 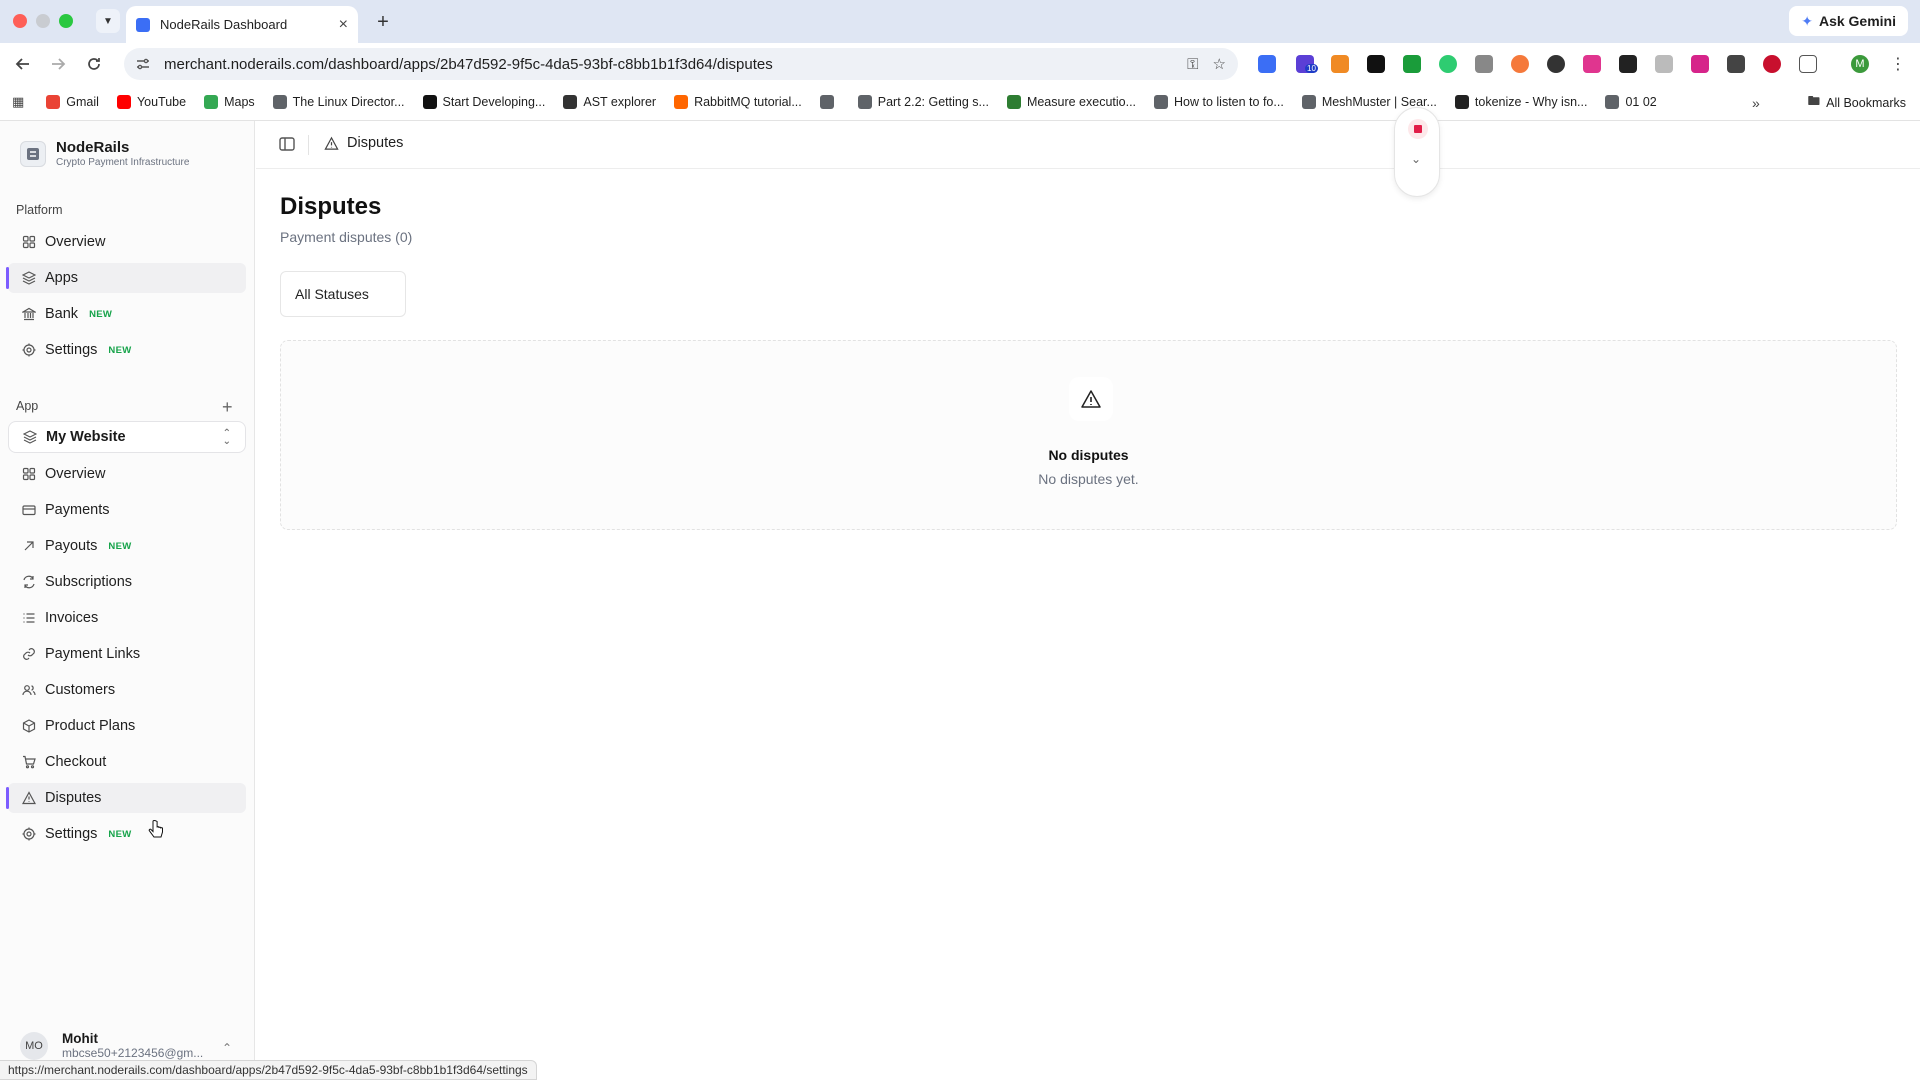 I want to click on chevron-up-icon: ⌃, so click(x=227, y=1048).